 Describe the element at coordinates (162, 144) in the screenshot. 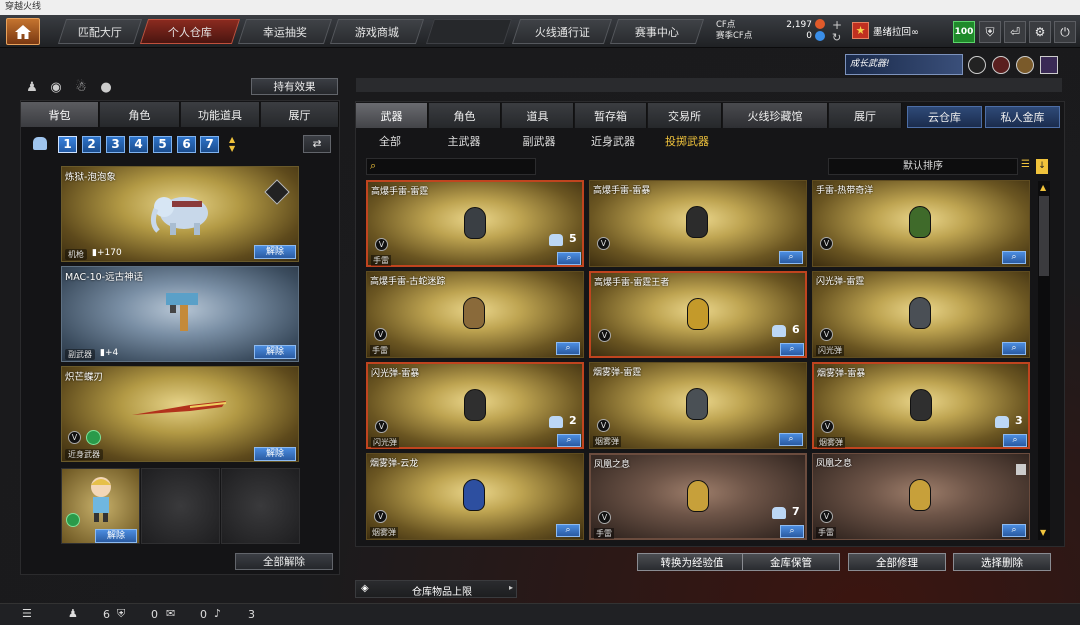

I see `page-5-button: 5` at that location.